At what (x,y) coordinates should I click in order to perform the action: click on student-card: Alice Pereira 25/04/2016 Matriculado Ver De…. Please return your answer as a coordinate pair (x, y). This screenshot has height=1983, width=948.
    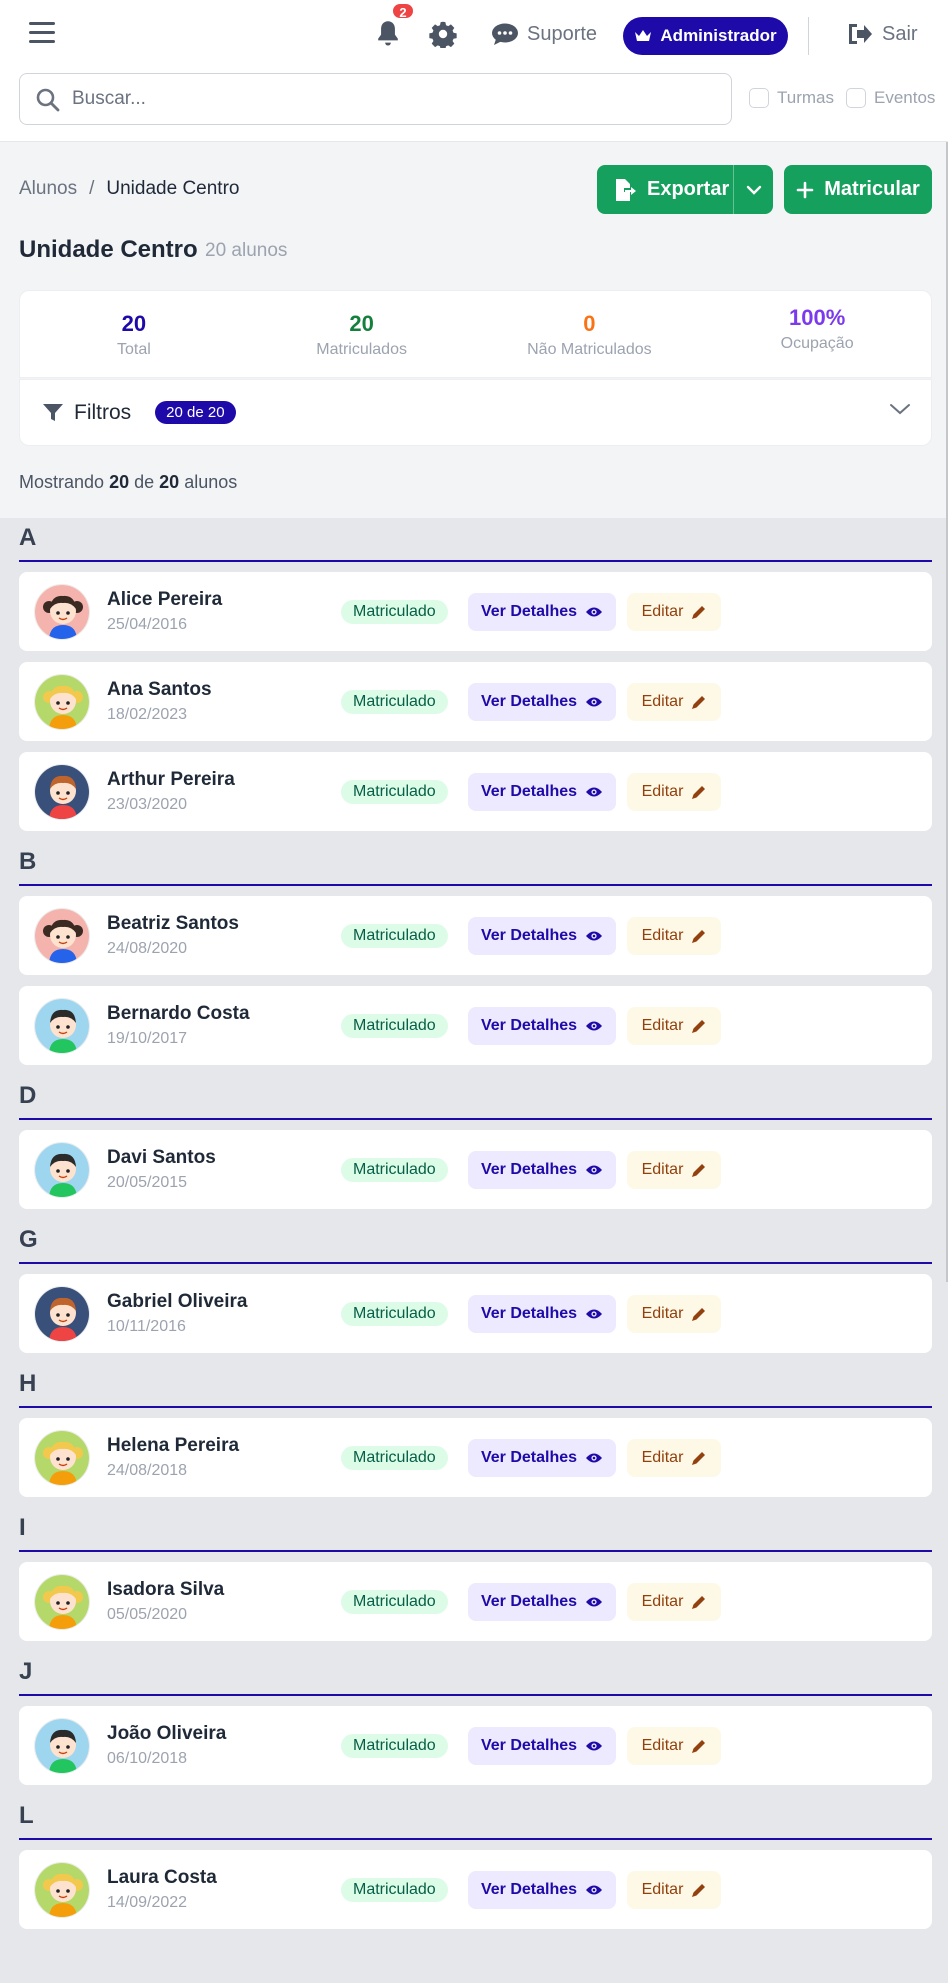
    Looking at the image, I should click on (475, 611).